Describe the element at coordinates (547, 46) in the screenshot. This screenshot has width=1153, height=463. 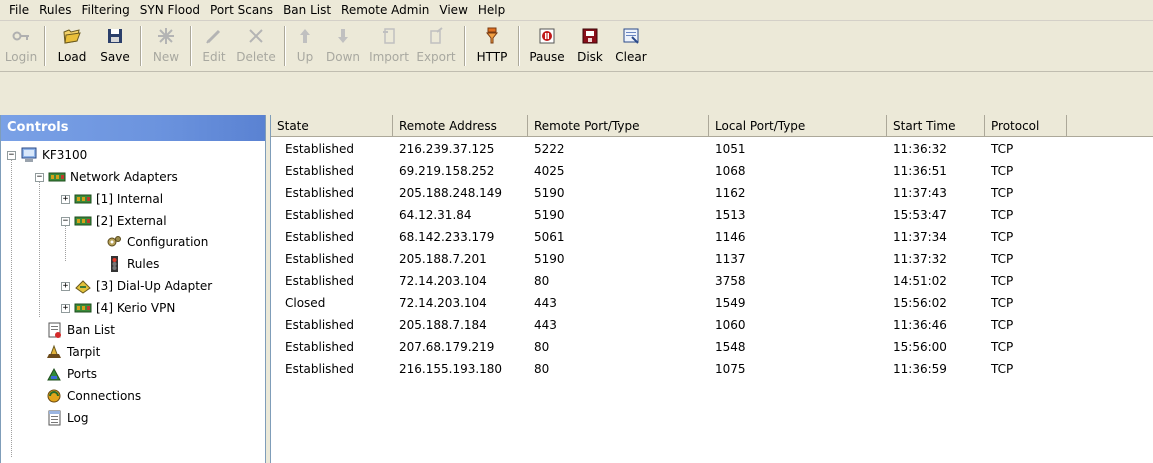
I see `pause-button: Pause` at that location.